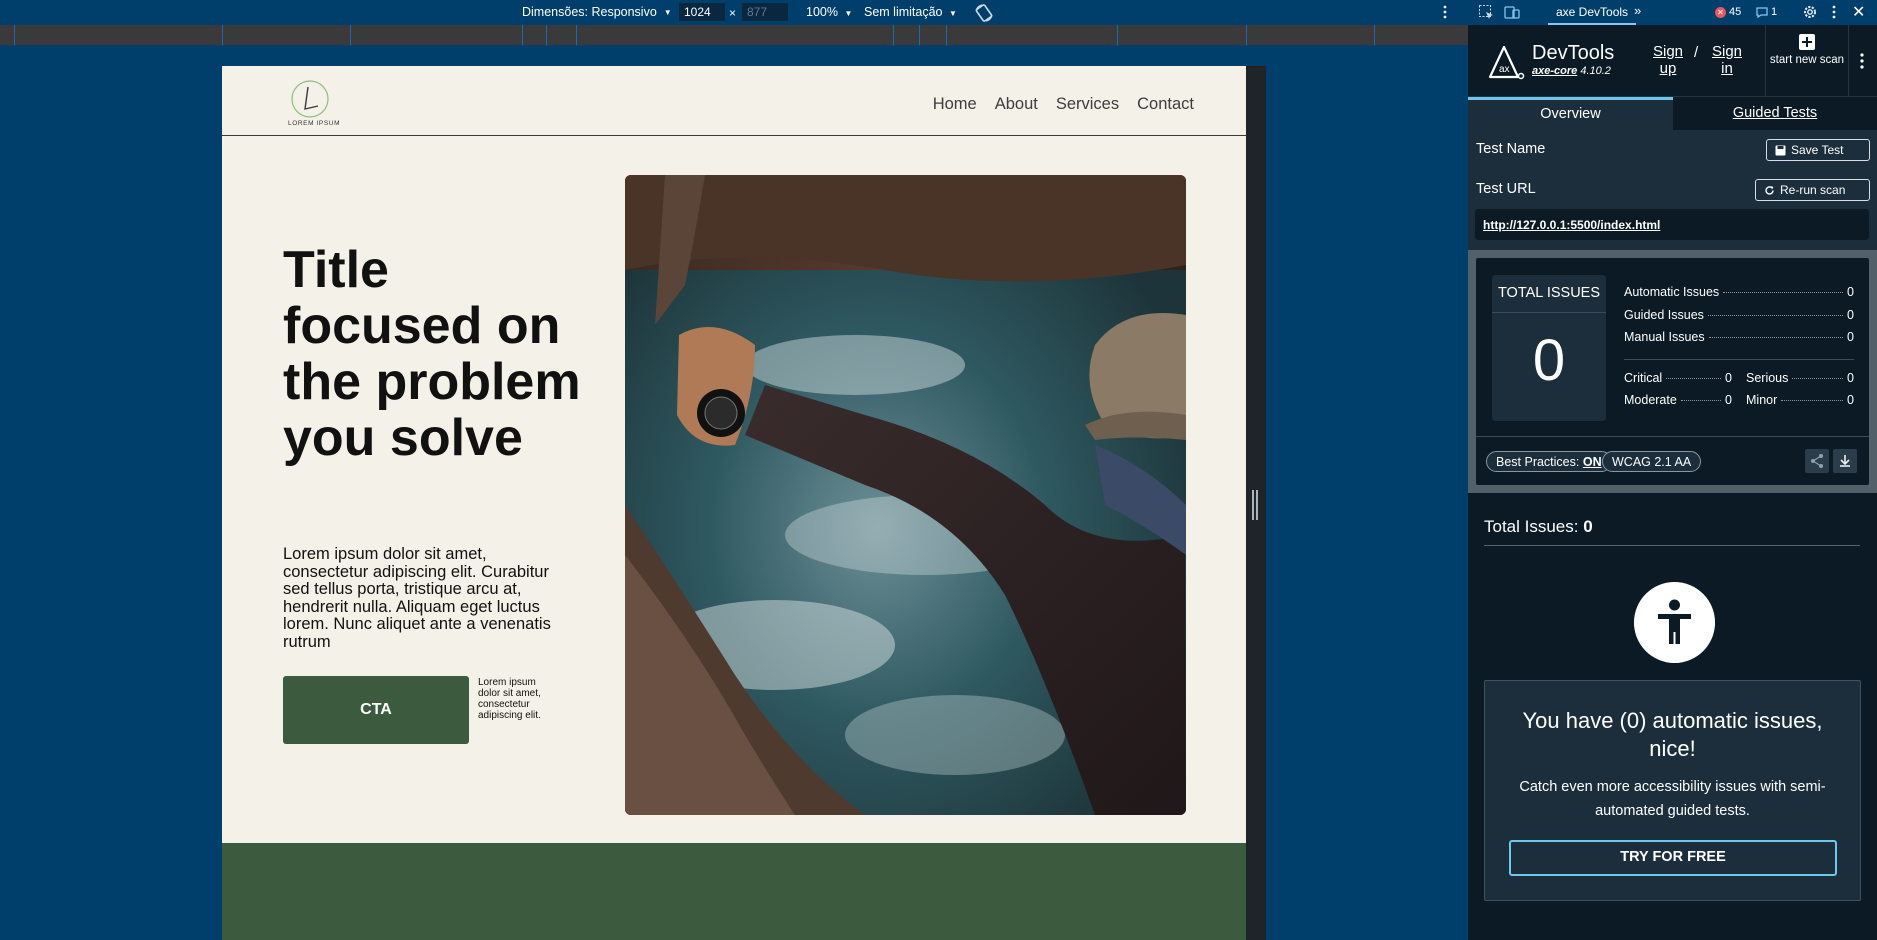 This screenshot has height=940, width=1877. Describe the element at coordinates (1570, 113) in the screenshot. I see `tab-overview: Overview` at that location.